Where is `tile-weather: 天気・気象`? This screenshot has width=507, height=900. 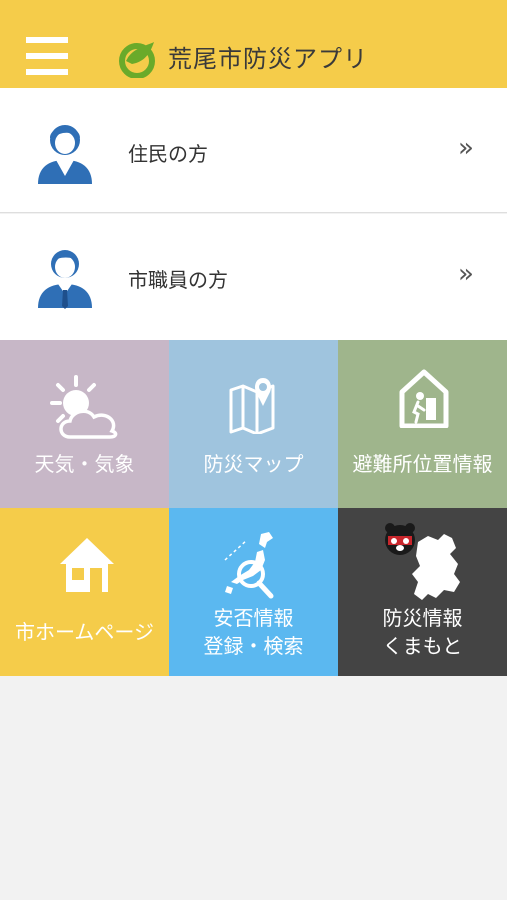
tile-weather: 天気・気象 is located at coordinates (84, 424).